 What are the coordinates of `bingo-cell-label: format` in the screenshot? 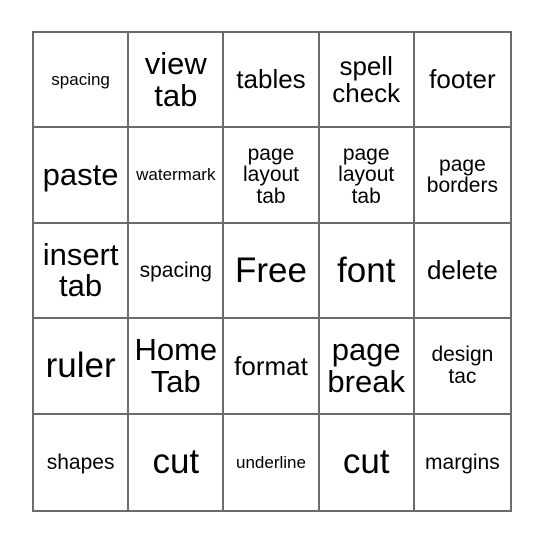 It's located at (271, 365).